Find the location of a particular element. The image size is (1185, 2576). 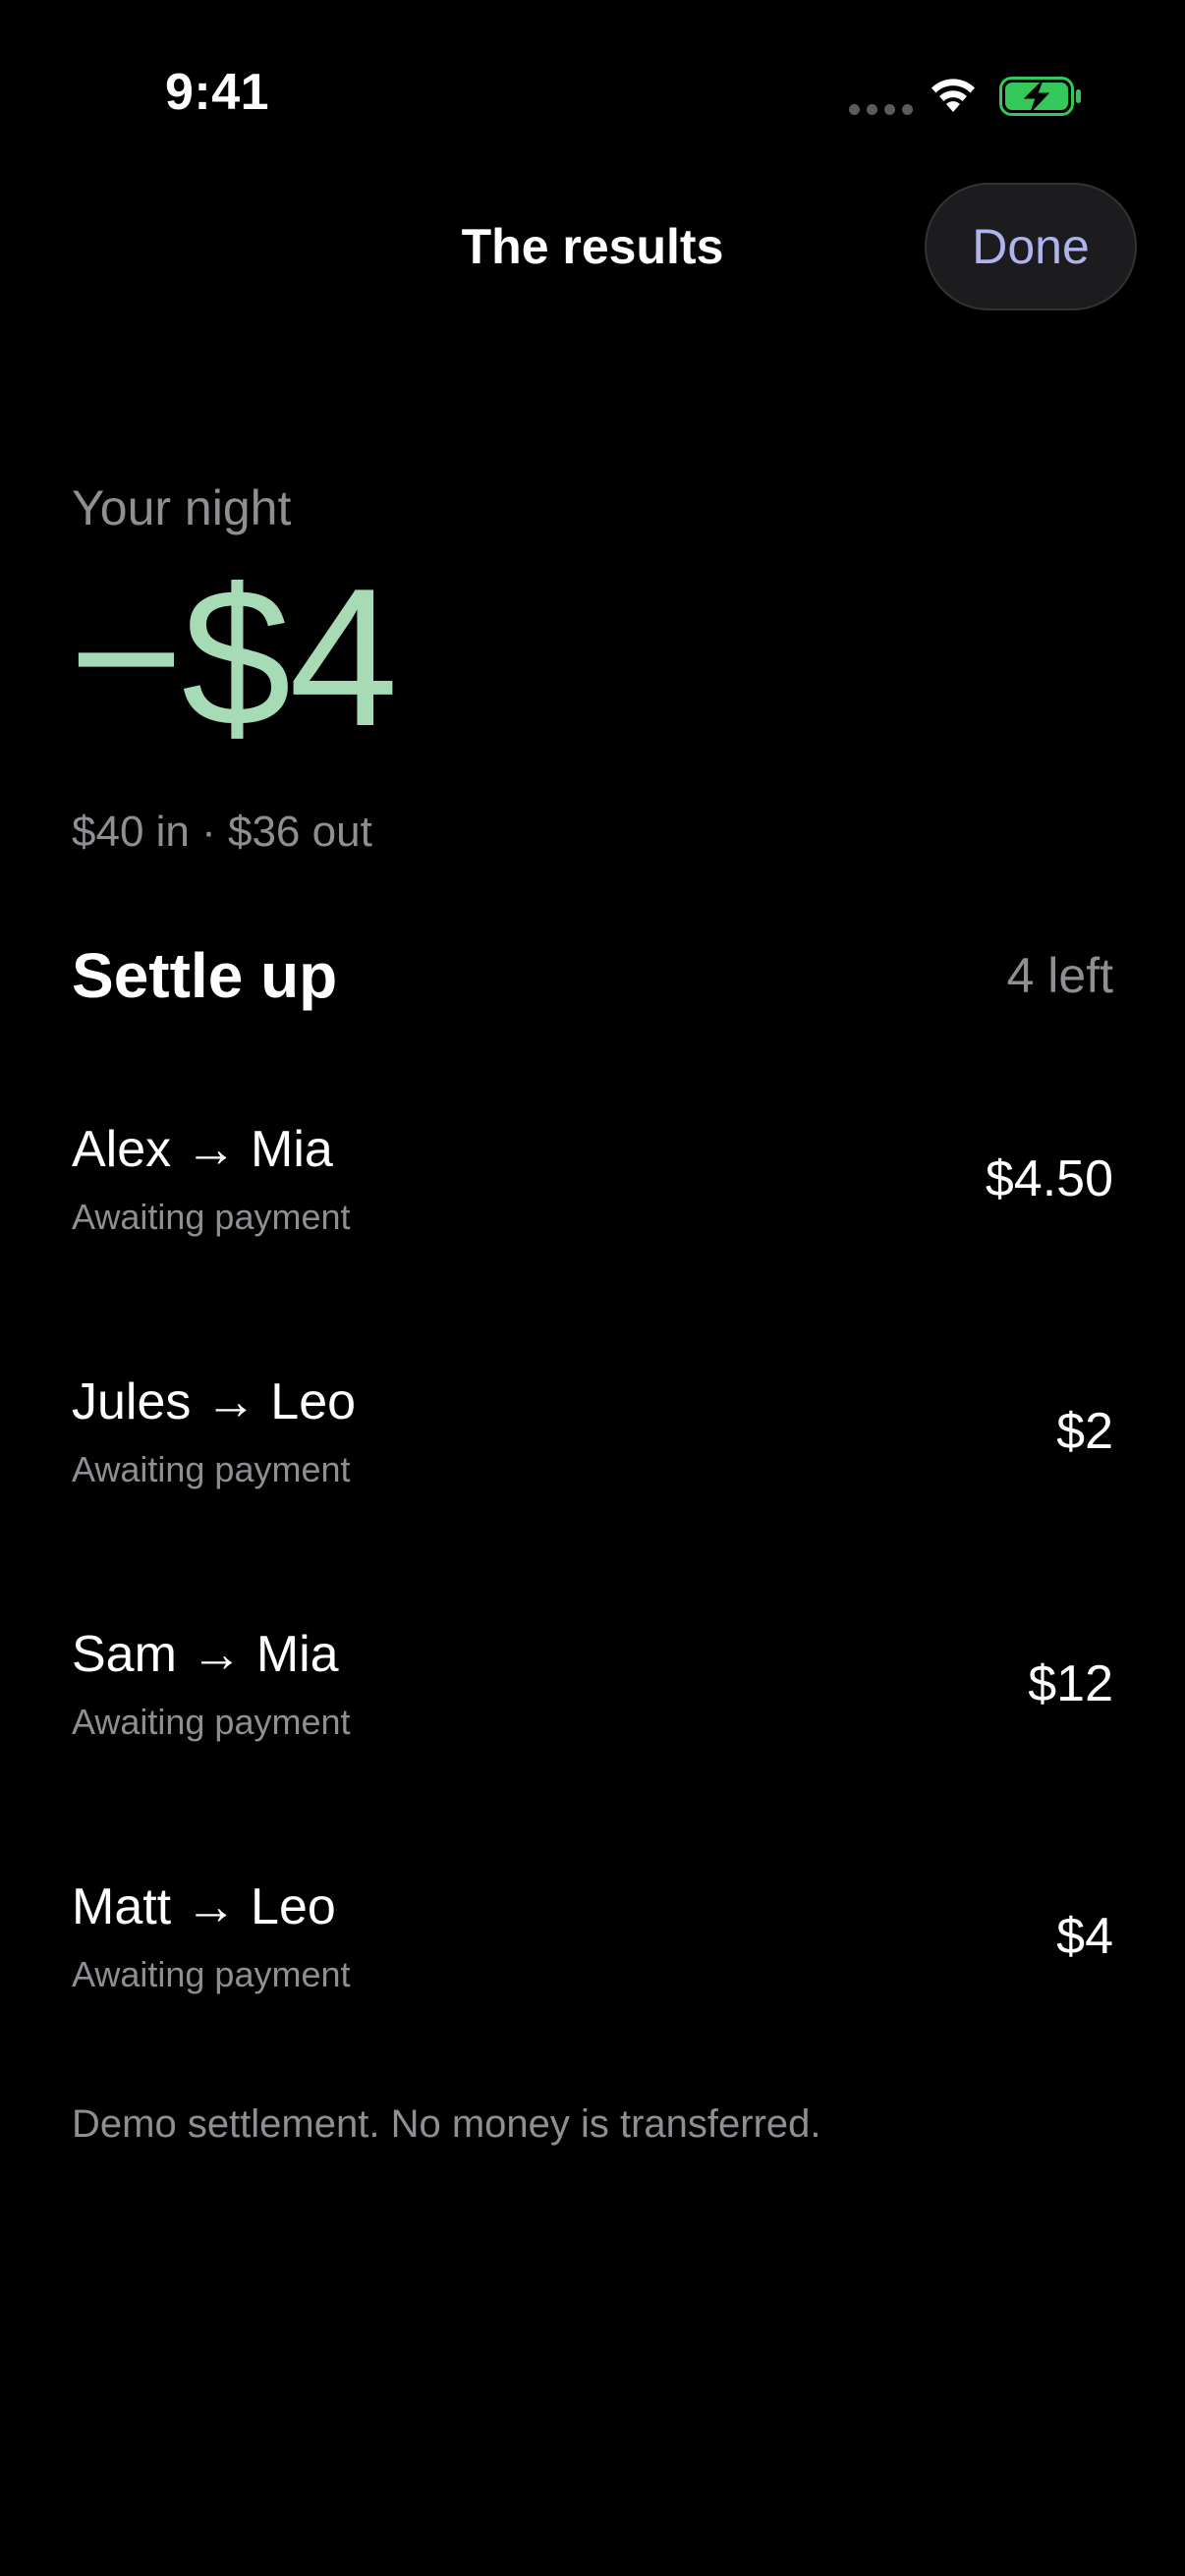

status-time: 9:41 is located at coordinates (217, 92).